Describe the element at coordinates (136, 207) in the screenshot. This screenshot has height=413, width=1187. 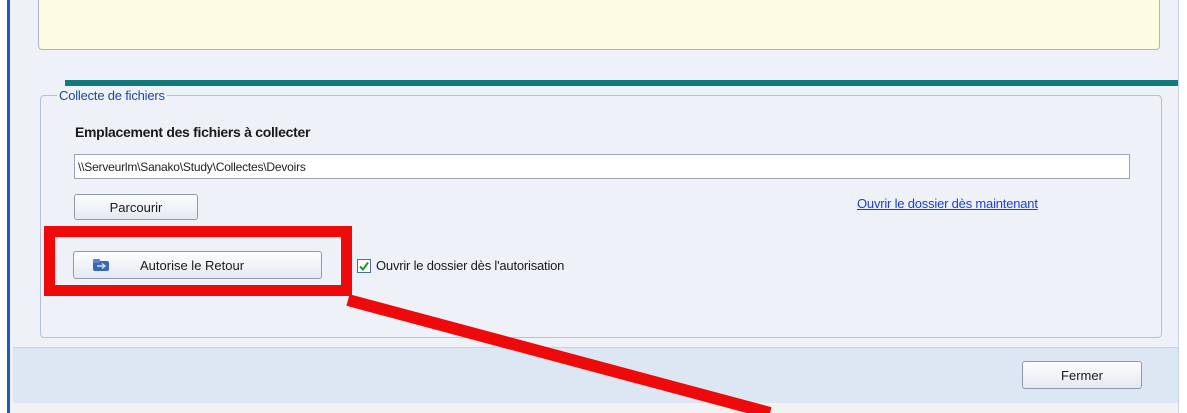
I see `browse-button: Parcourir` at that location.